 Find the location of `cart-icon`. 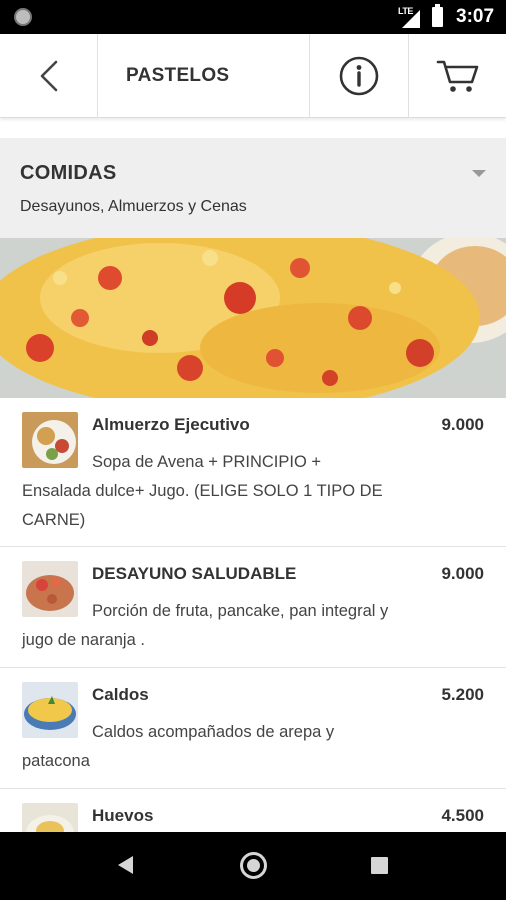

cart-icon is located at coordinates (457, 76).